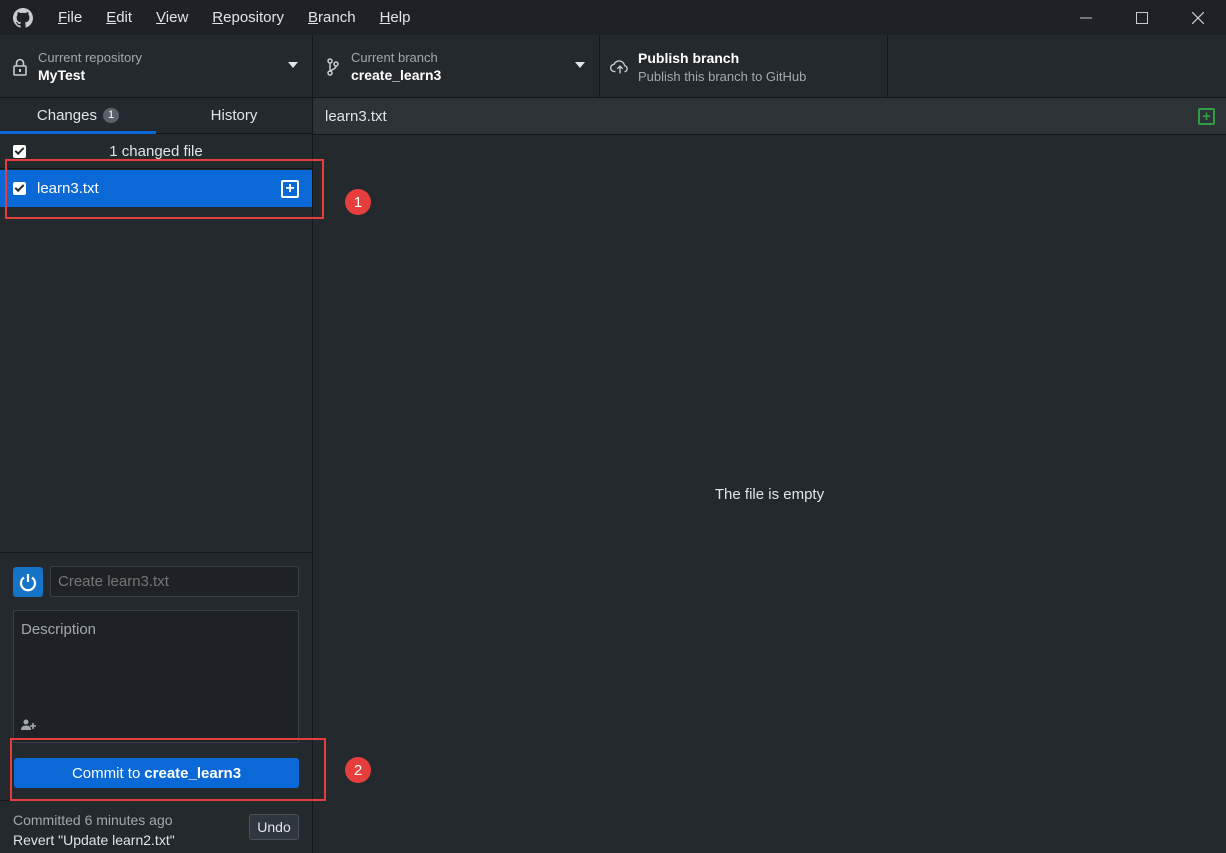  Describe the element at coordinates (356, 116) in the screenshot. I see `diff-file-name: learn3.txt` at that location.